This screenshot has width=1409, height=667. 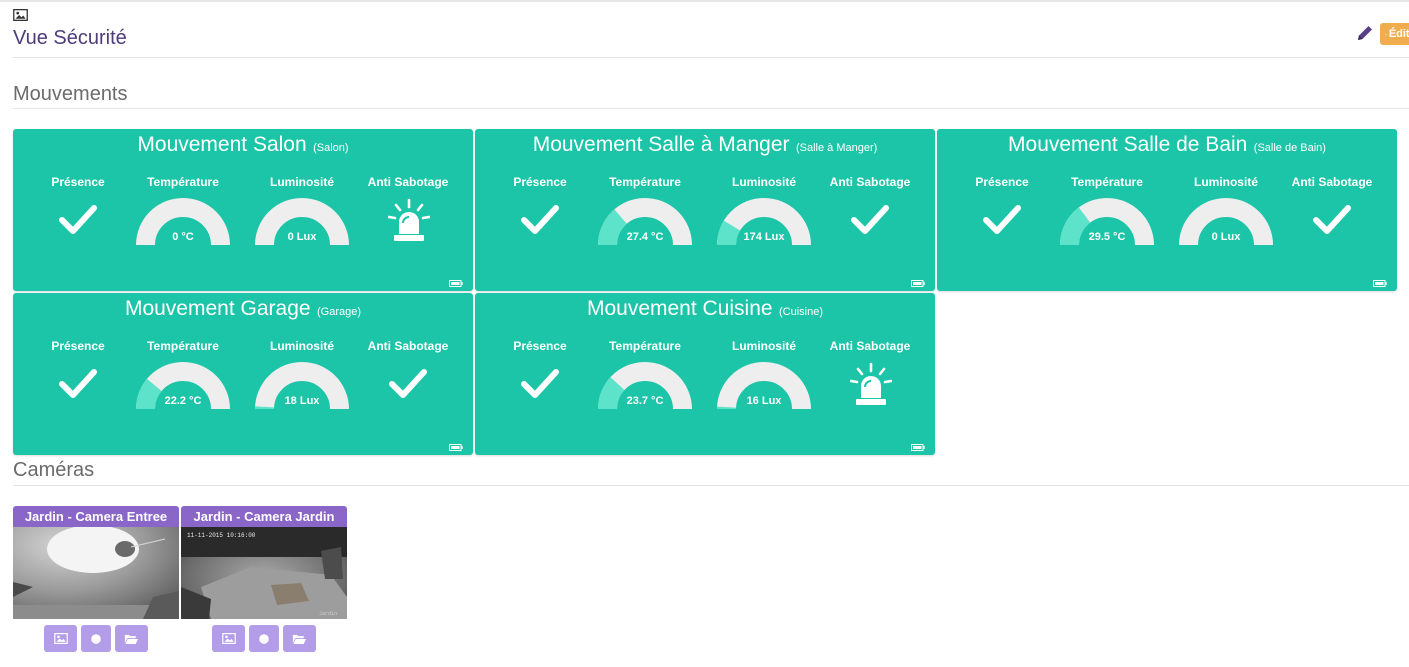 What do you see at coordinates (661, 144) in the screenshot?
I see `sensor-name: Mouvement Salle à Manger` at bounding box center [661, 144].